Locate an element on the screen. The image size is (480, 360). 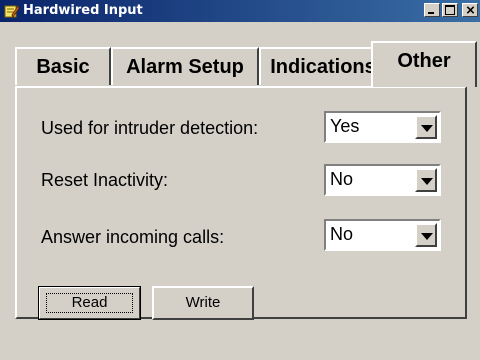
answer-calls-value: No is located at coordinates (342, 234).